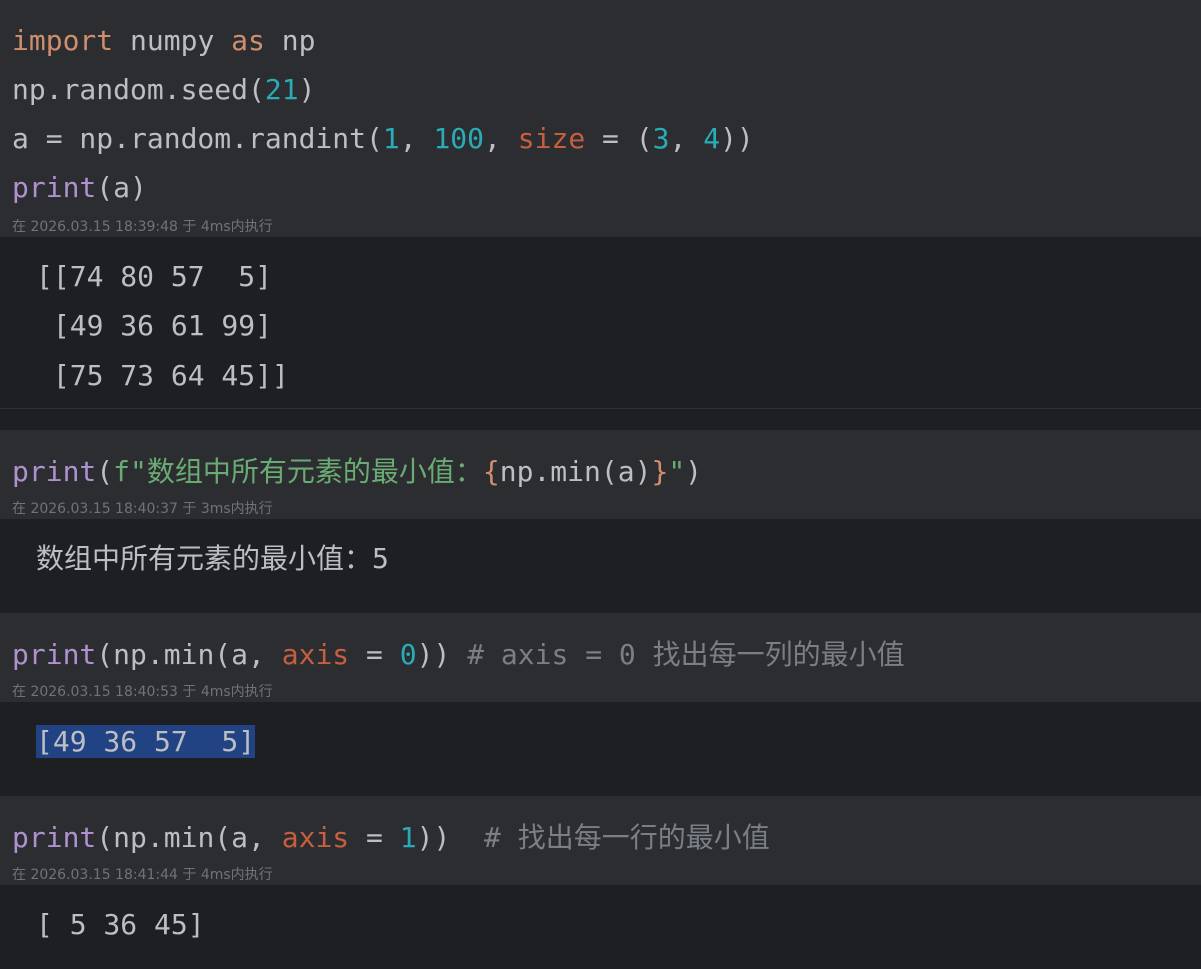  I want to click on keyword: import, so click(63, 40).